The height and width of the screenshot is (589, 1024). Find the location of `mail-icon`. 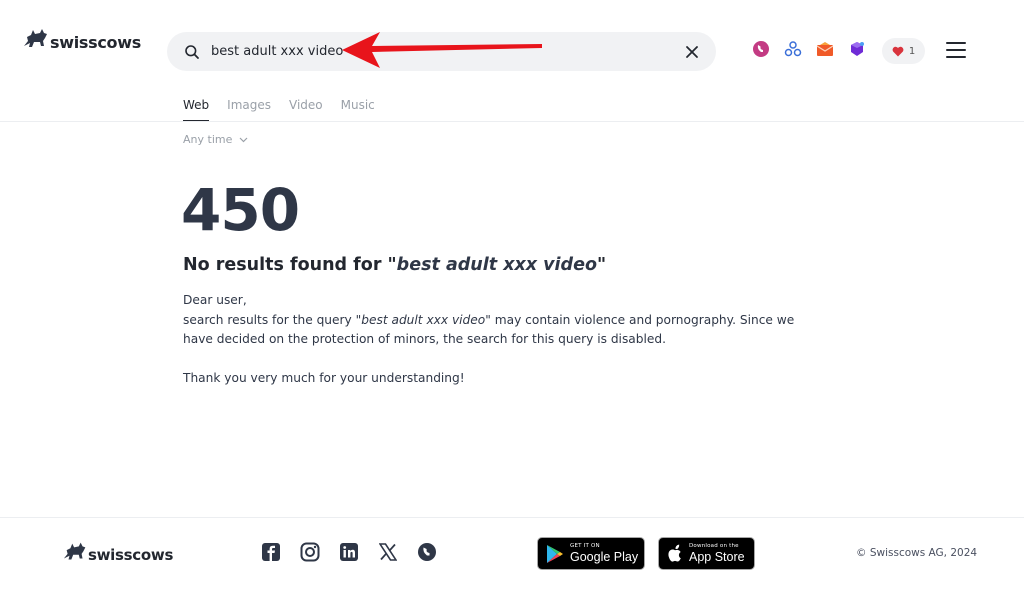

mail-icon is located at coordinates (825, 49).